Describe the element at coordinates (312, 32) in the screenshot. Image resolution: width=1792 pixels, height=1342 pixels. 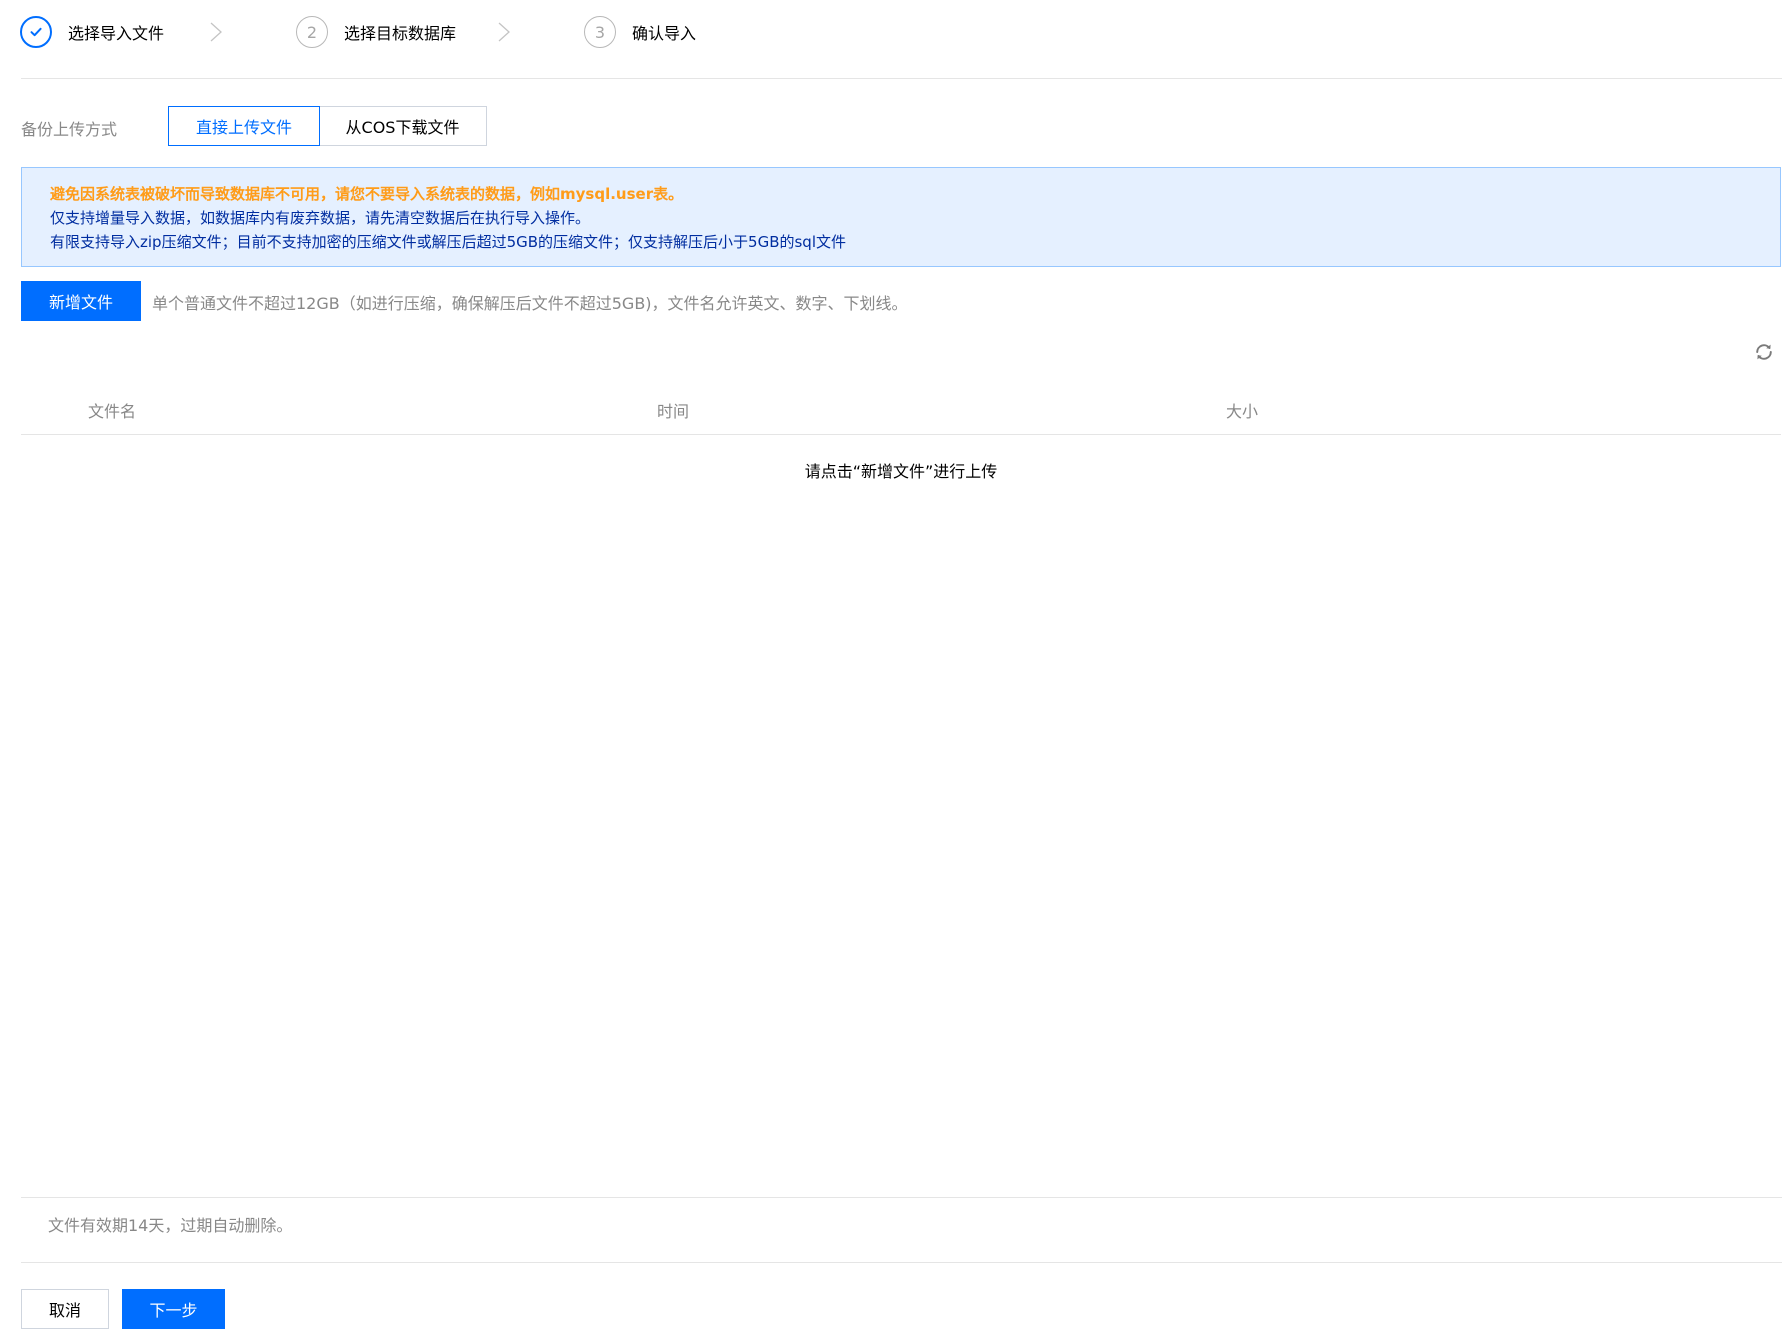
I see `step-number: 2` at that location.